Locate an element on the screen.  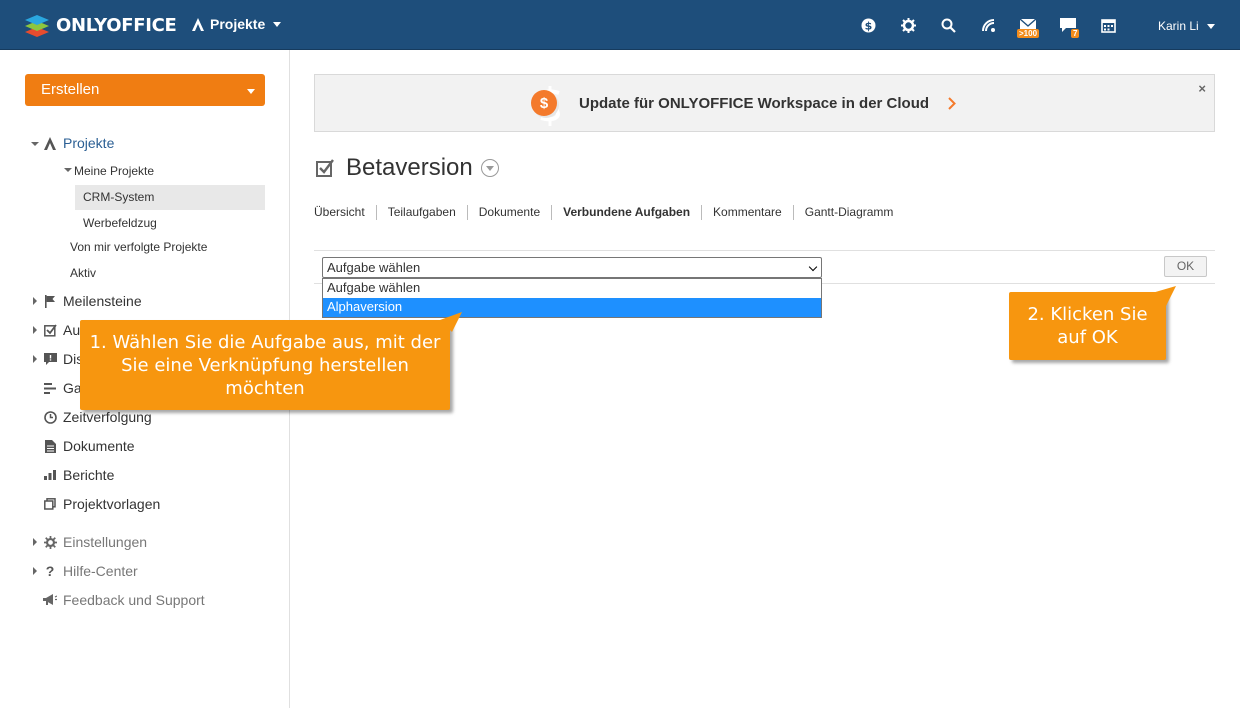
chevron-right-icon is located at coordinates (952, 103).